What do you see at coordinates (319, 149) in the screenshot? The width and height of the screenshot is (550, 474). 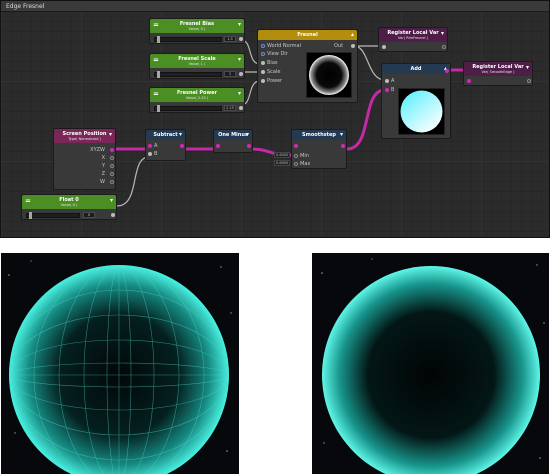 I see `smoothstep-node: Smoothstep ▾ Min Max` at bounding box center [319, 149].